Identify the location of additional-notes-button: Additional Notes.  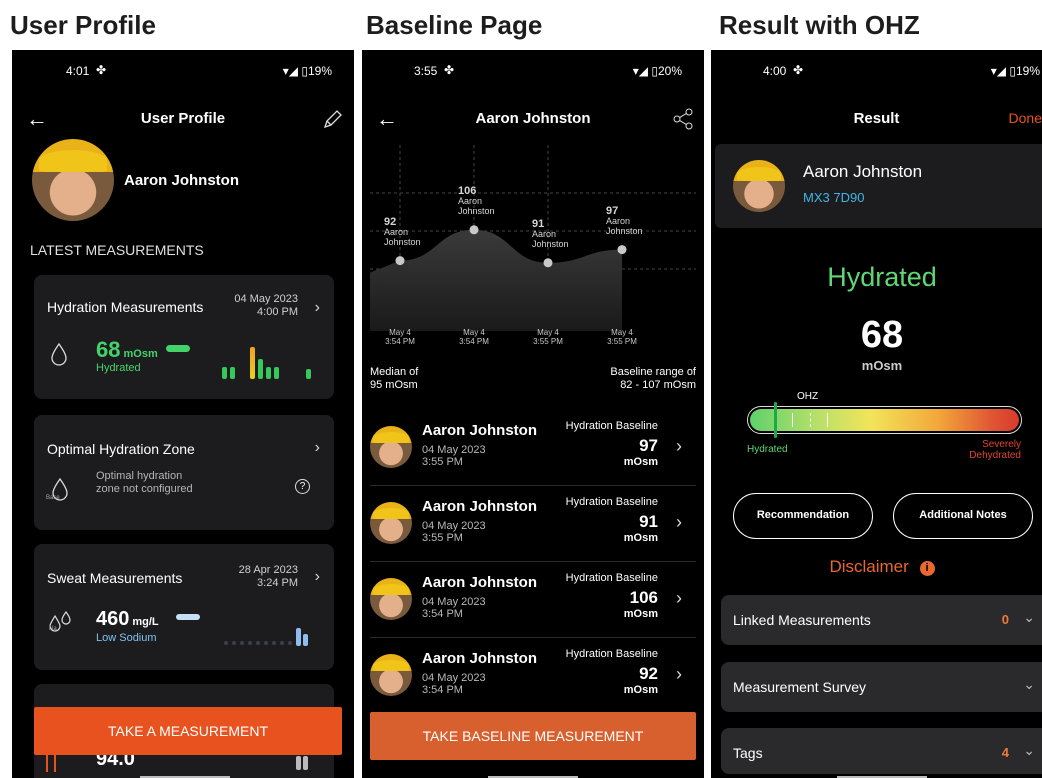
(963, 516).